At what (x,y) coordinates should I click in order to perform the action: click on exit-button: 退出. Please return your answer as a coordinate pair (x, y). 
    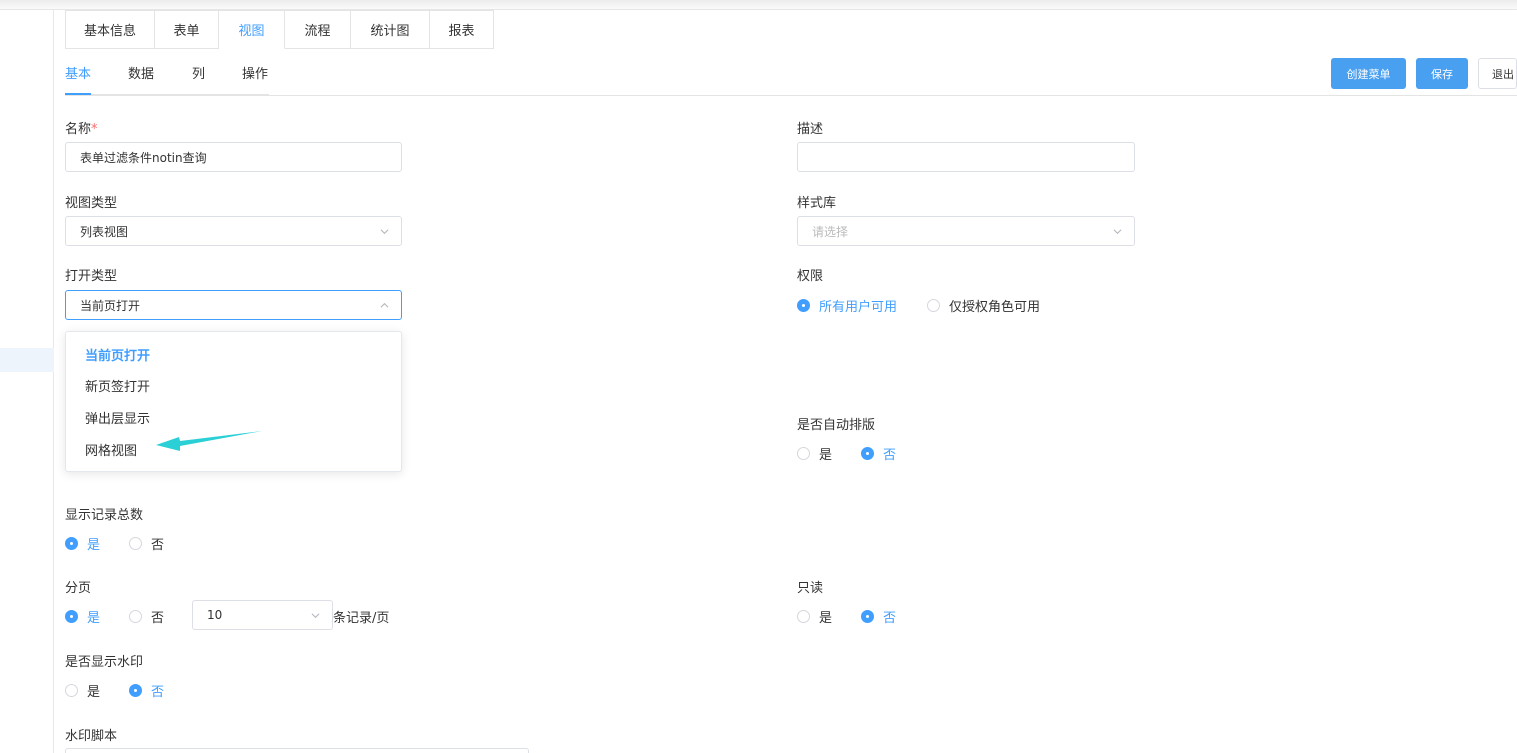
    Looking at the image, I should click on (1497, 73).